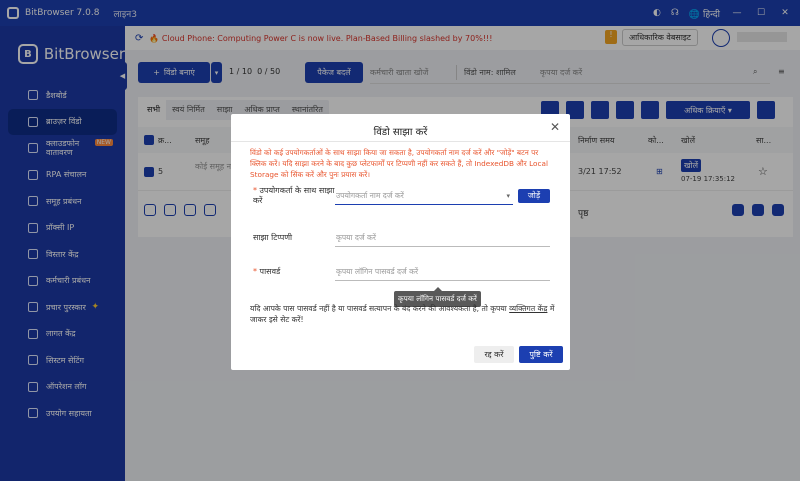 Image resolution: width=800 pixels, height=481 pixels. Describe the element at coordinates (270, 271) in the screenshot. I see `password-label-text: पासवर्ड` at that location.